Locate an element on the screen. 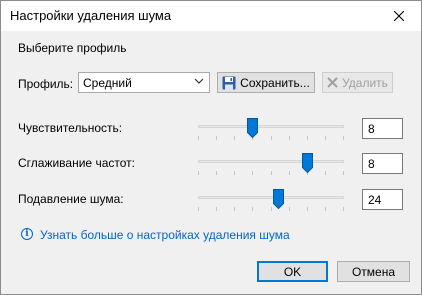 Image resolution: width=422 pixels, height=295 pixels. sensitivity-value-field: 8 is located at coordinates (382, 128).